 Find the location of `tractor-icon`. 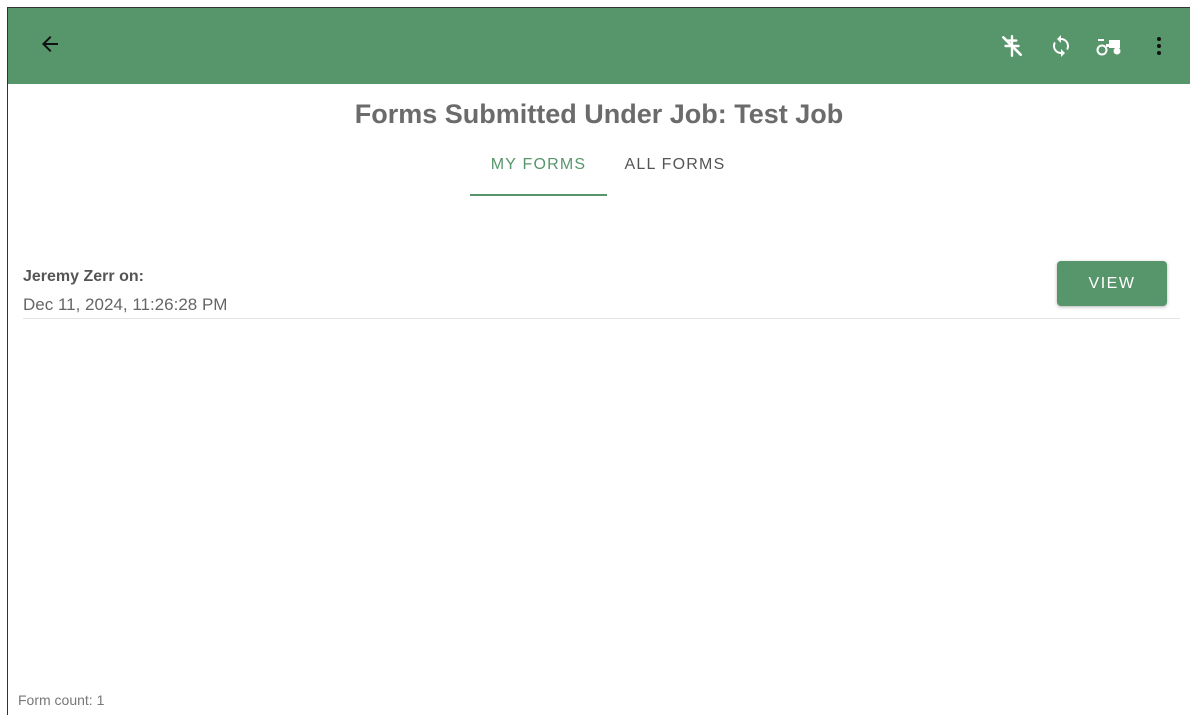

tractor-icon is located at coordinates (1108, 47).